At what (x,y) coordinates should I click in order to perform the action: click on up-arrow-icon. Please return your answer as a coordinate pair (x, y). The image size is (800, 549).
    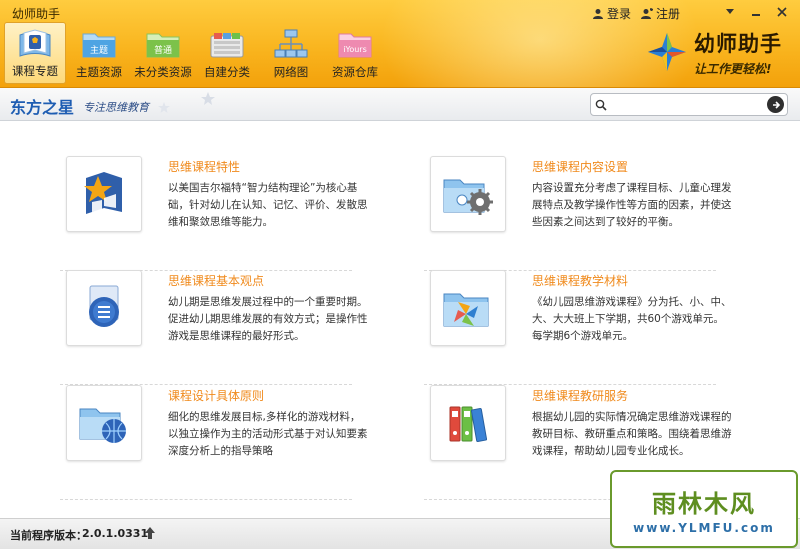
    Looking at the image, I should click on (150, 533).